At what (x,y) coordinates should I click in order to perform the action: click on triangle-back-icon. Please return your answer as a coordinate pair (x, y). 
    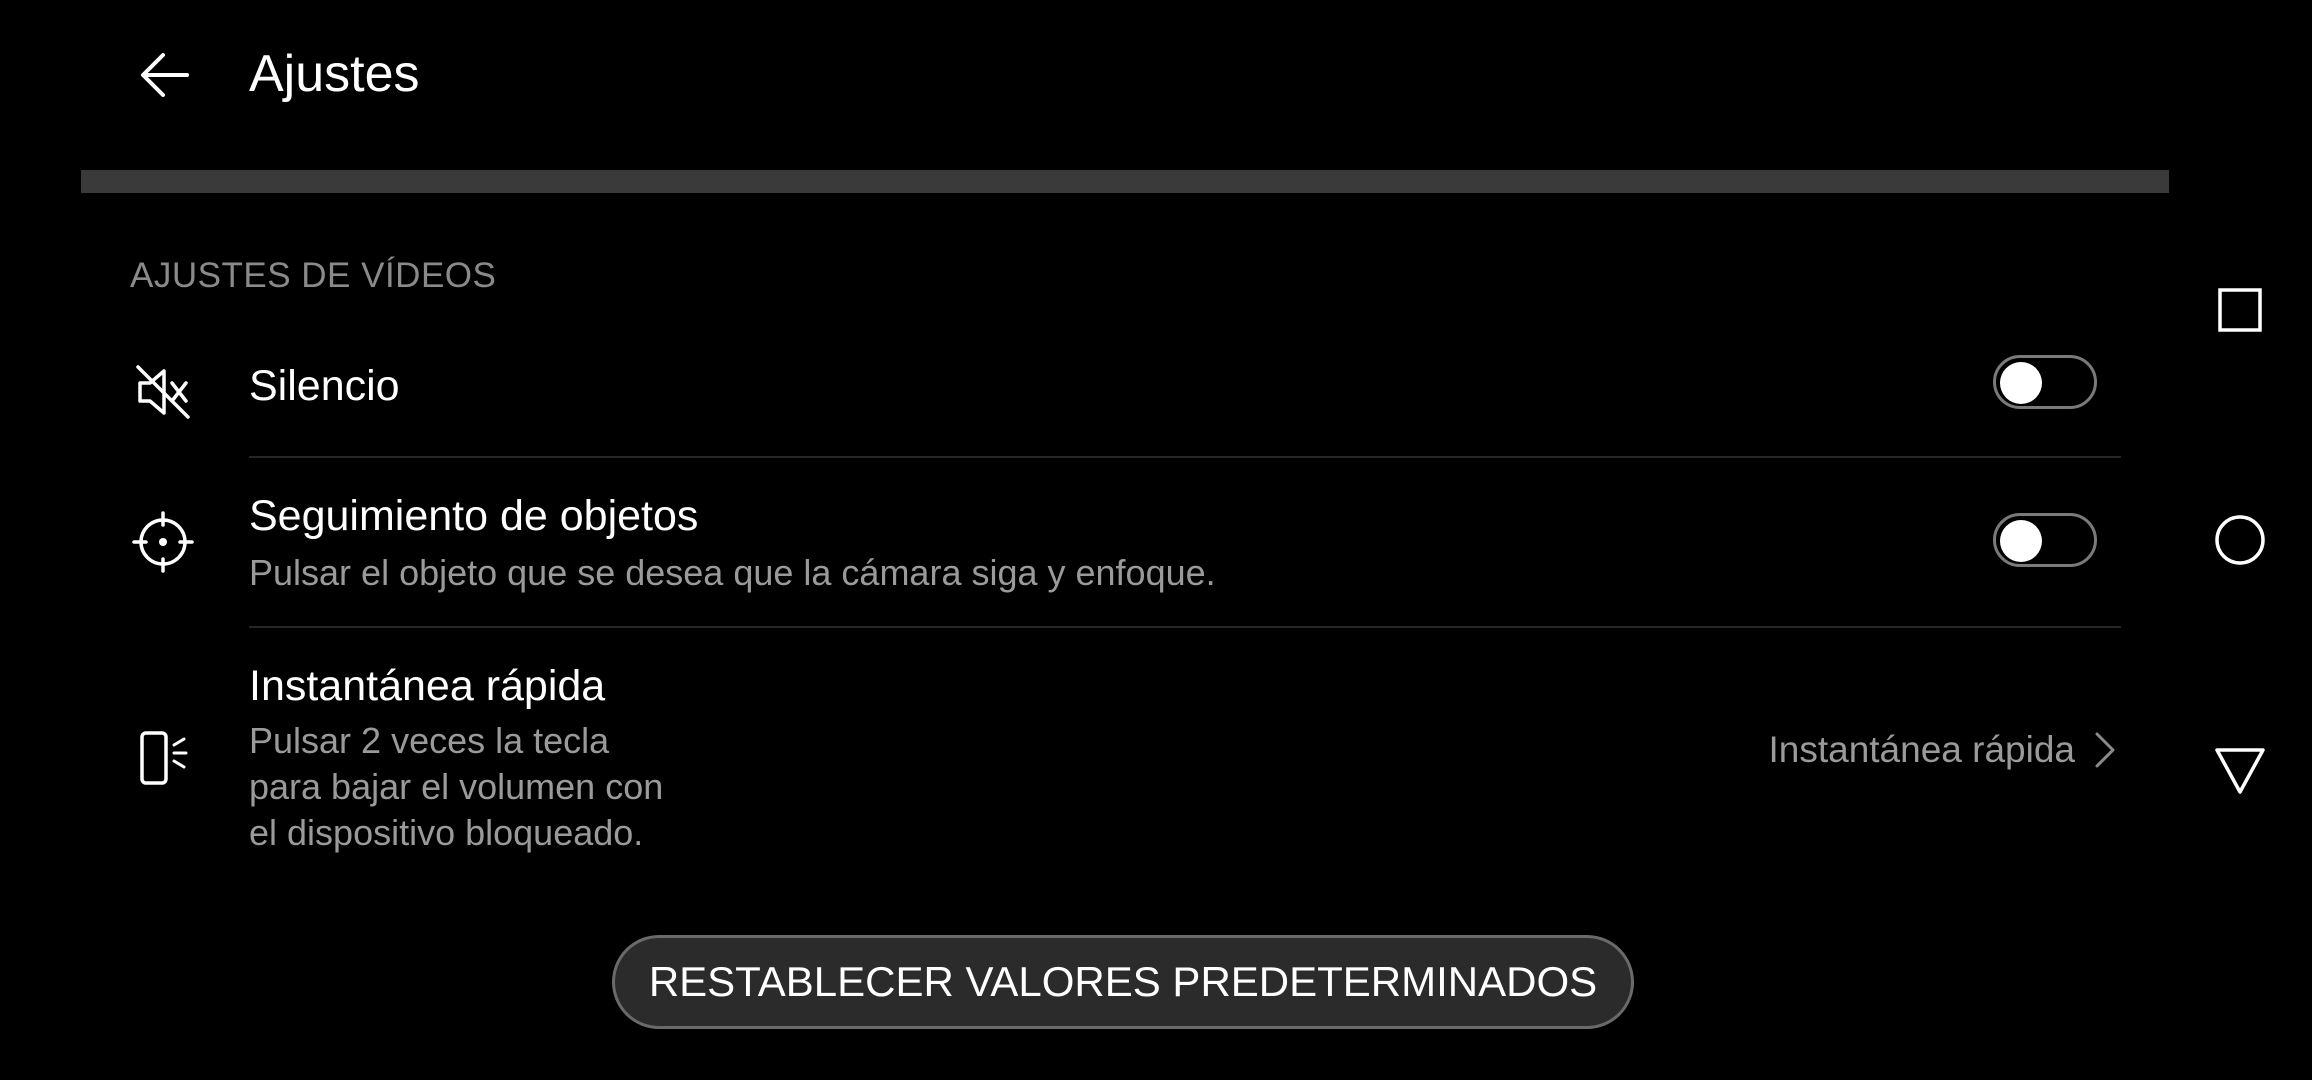
    Looking at the image, I should click on (2240, 771).